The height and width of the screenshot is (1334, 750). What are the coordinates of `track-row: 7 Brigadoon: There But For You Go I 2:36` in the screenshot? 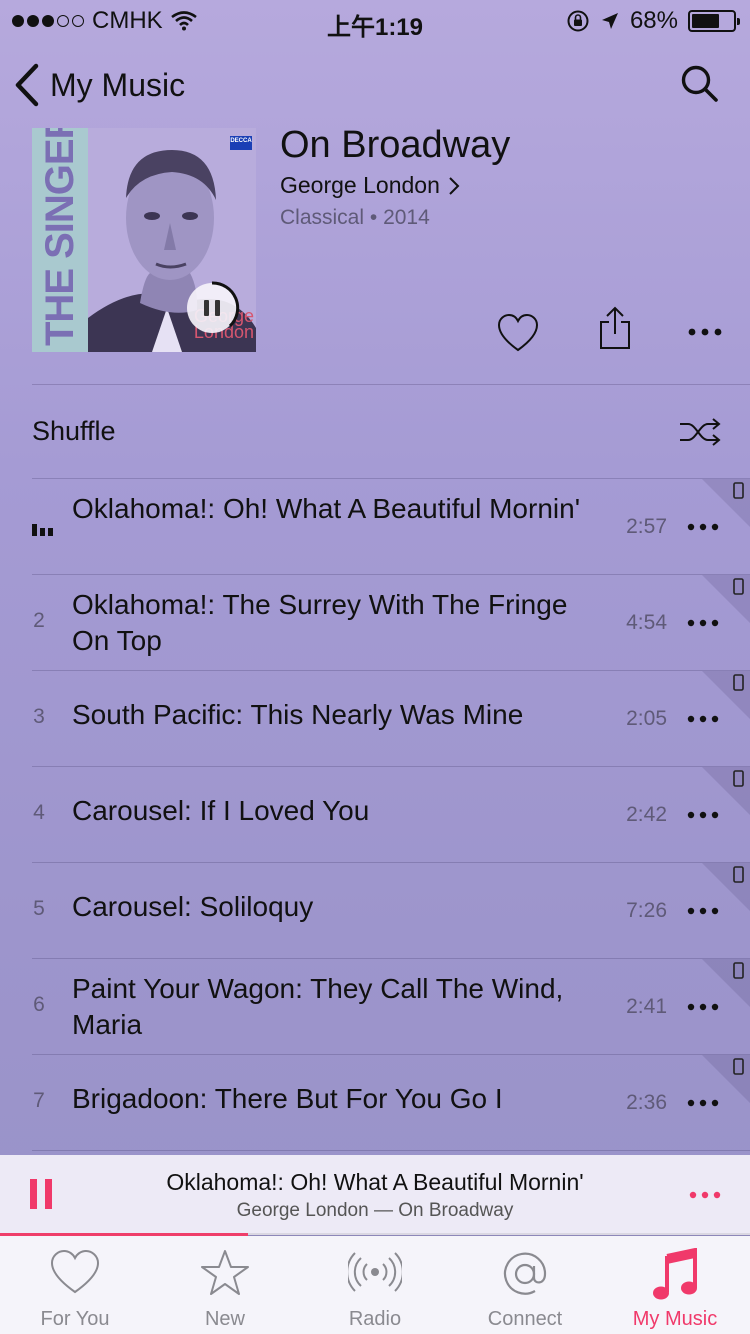 It's located at (391, 1103).